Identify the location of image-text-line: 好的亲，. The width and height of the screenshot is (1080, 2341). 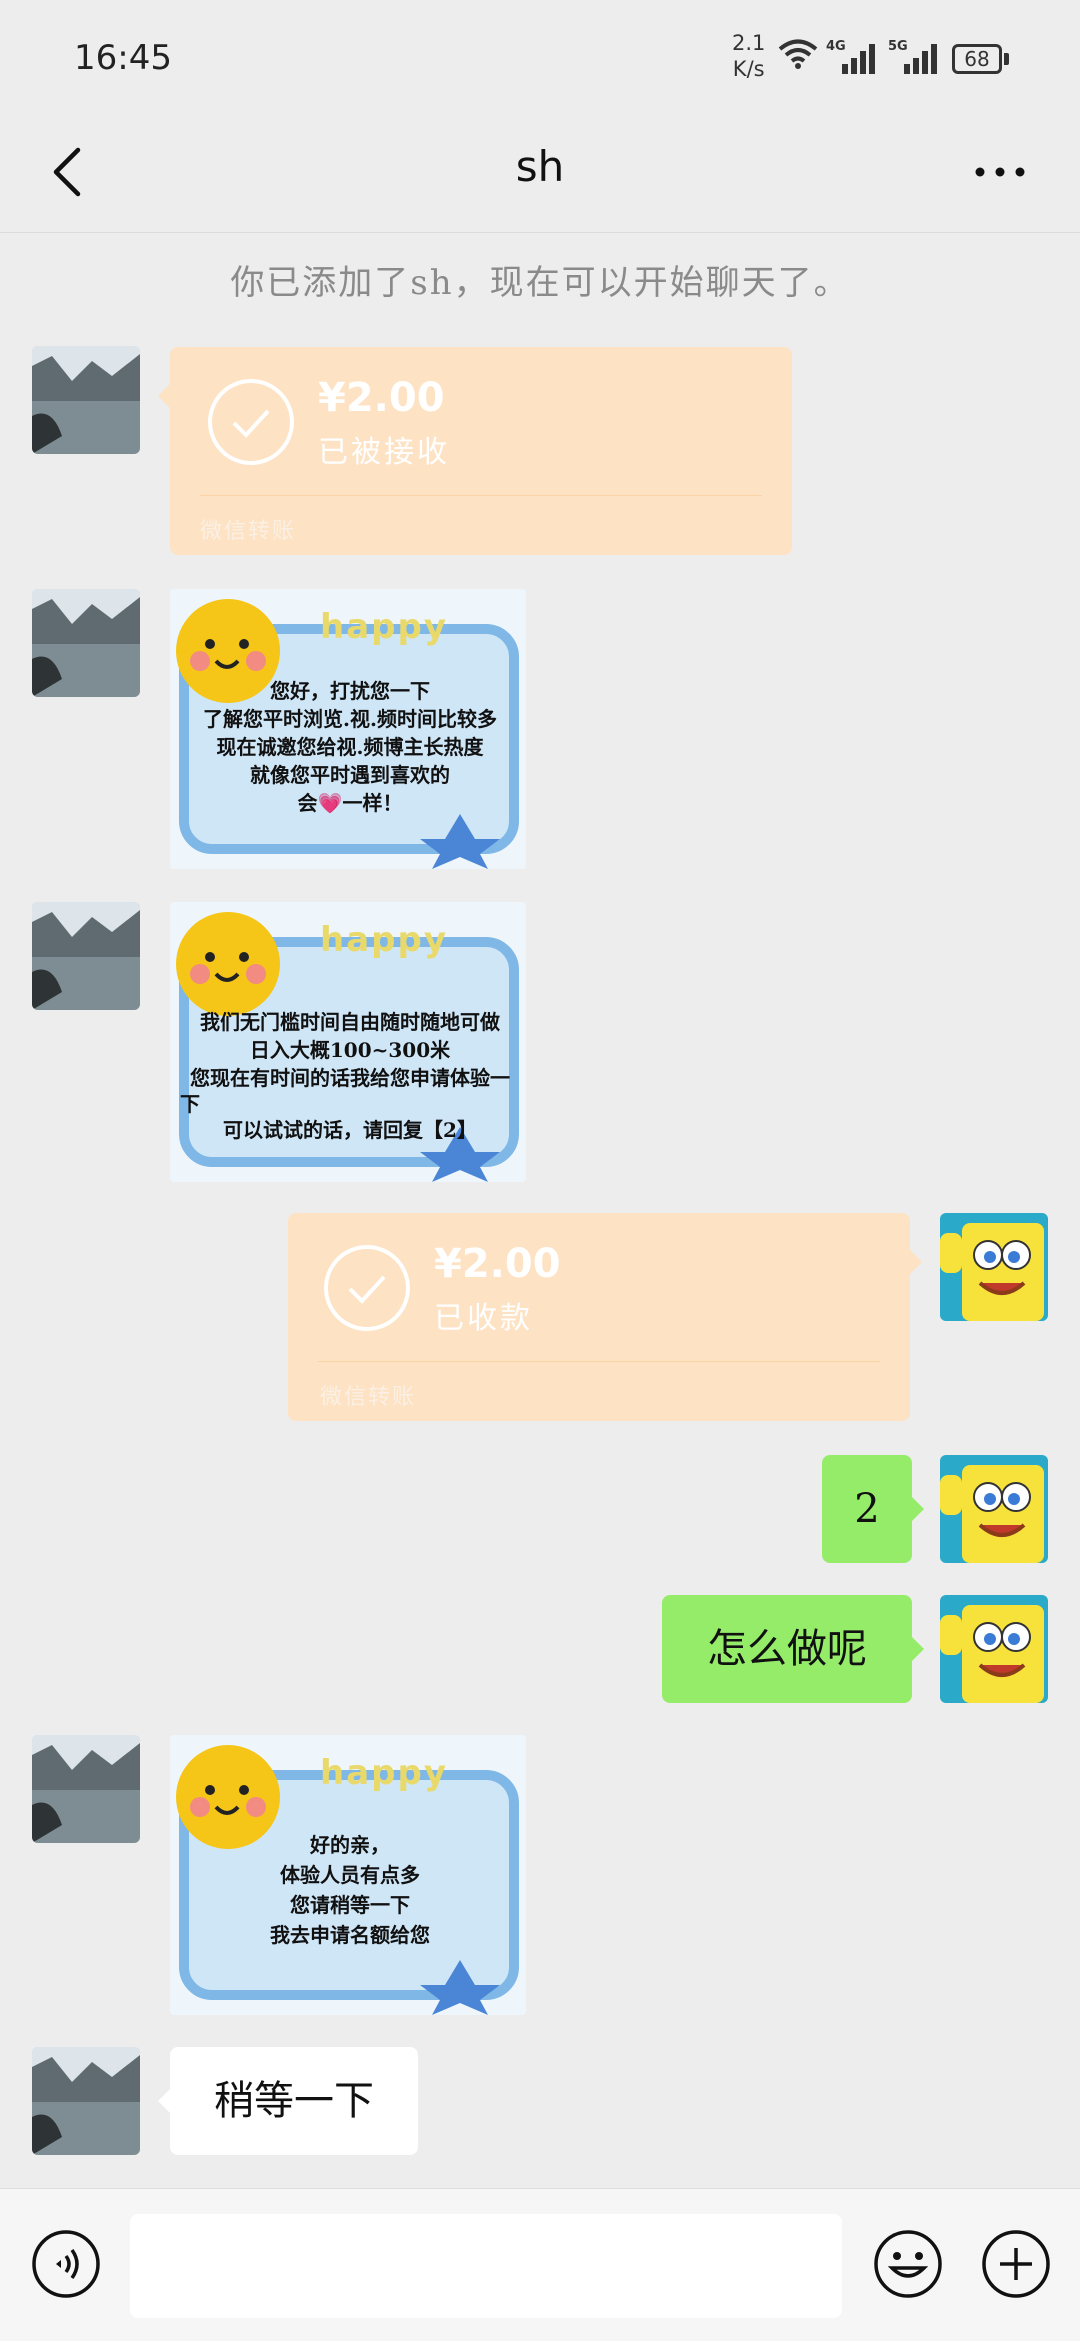
(350, 1845).